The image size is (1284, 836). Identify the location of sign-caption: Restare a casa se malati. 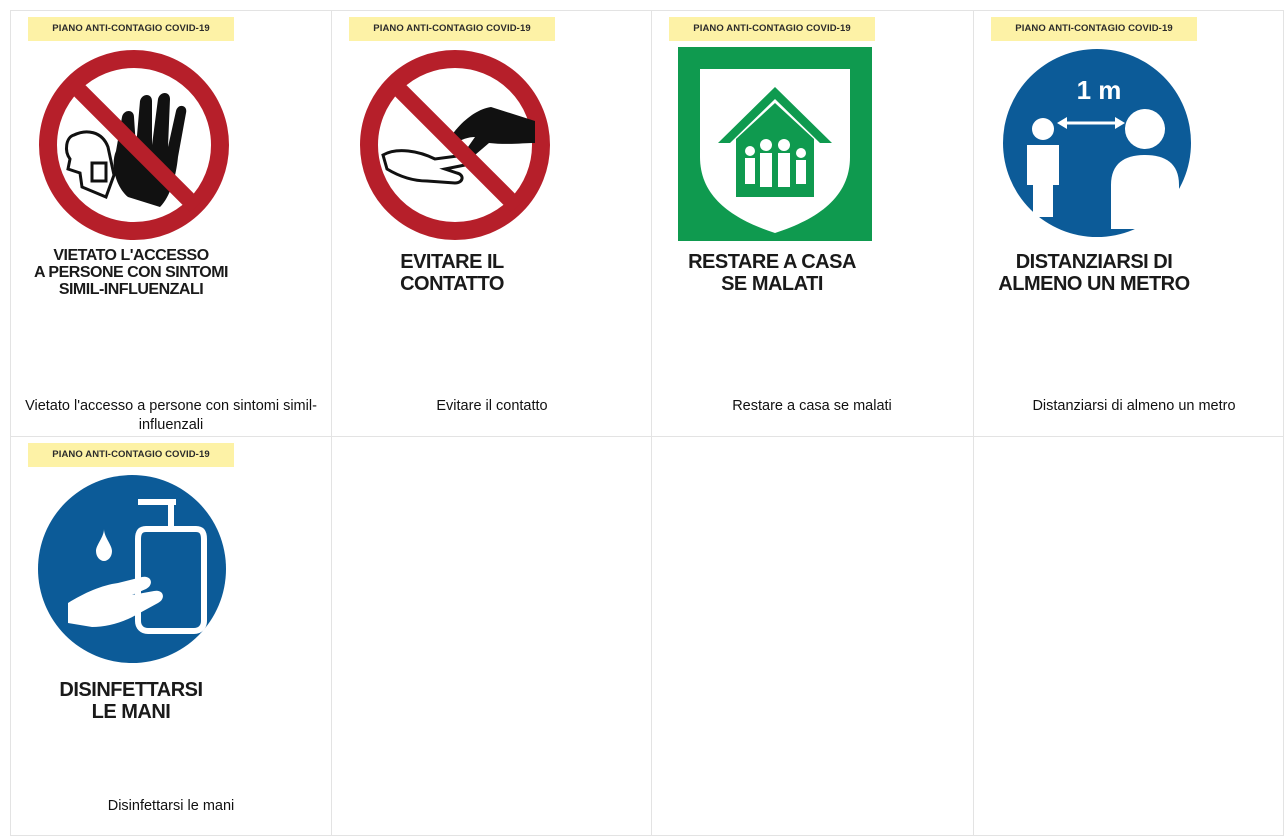
(812, 406).